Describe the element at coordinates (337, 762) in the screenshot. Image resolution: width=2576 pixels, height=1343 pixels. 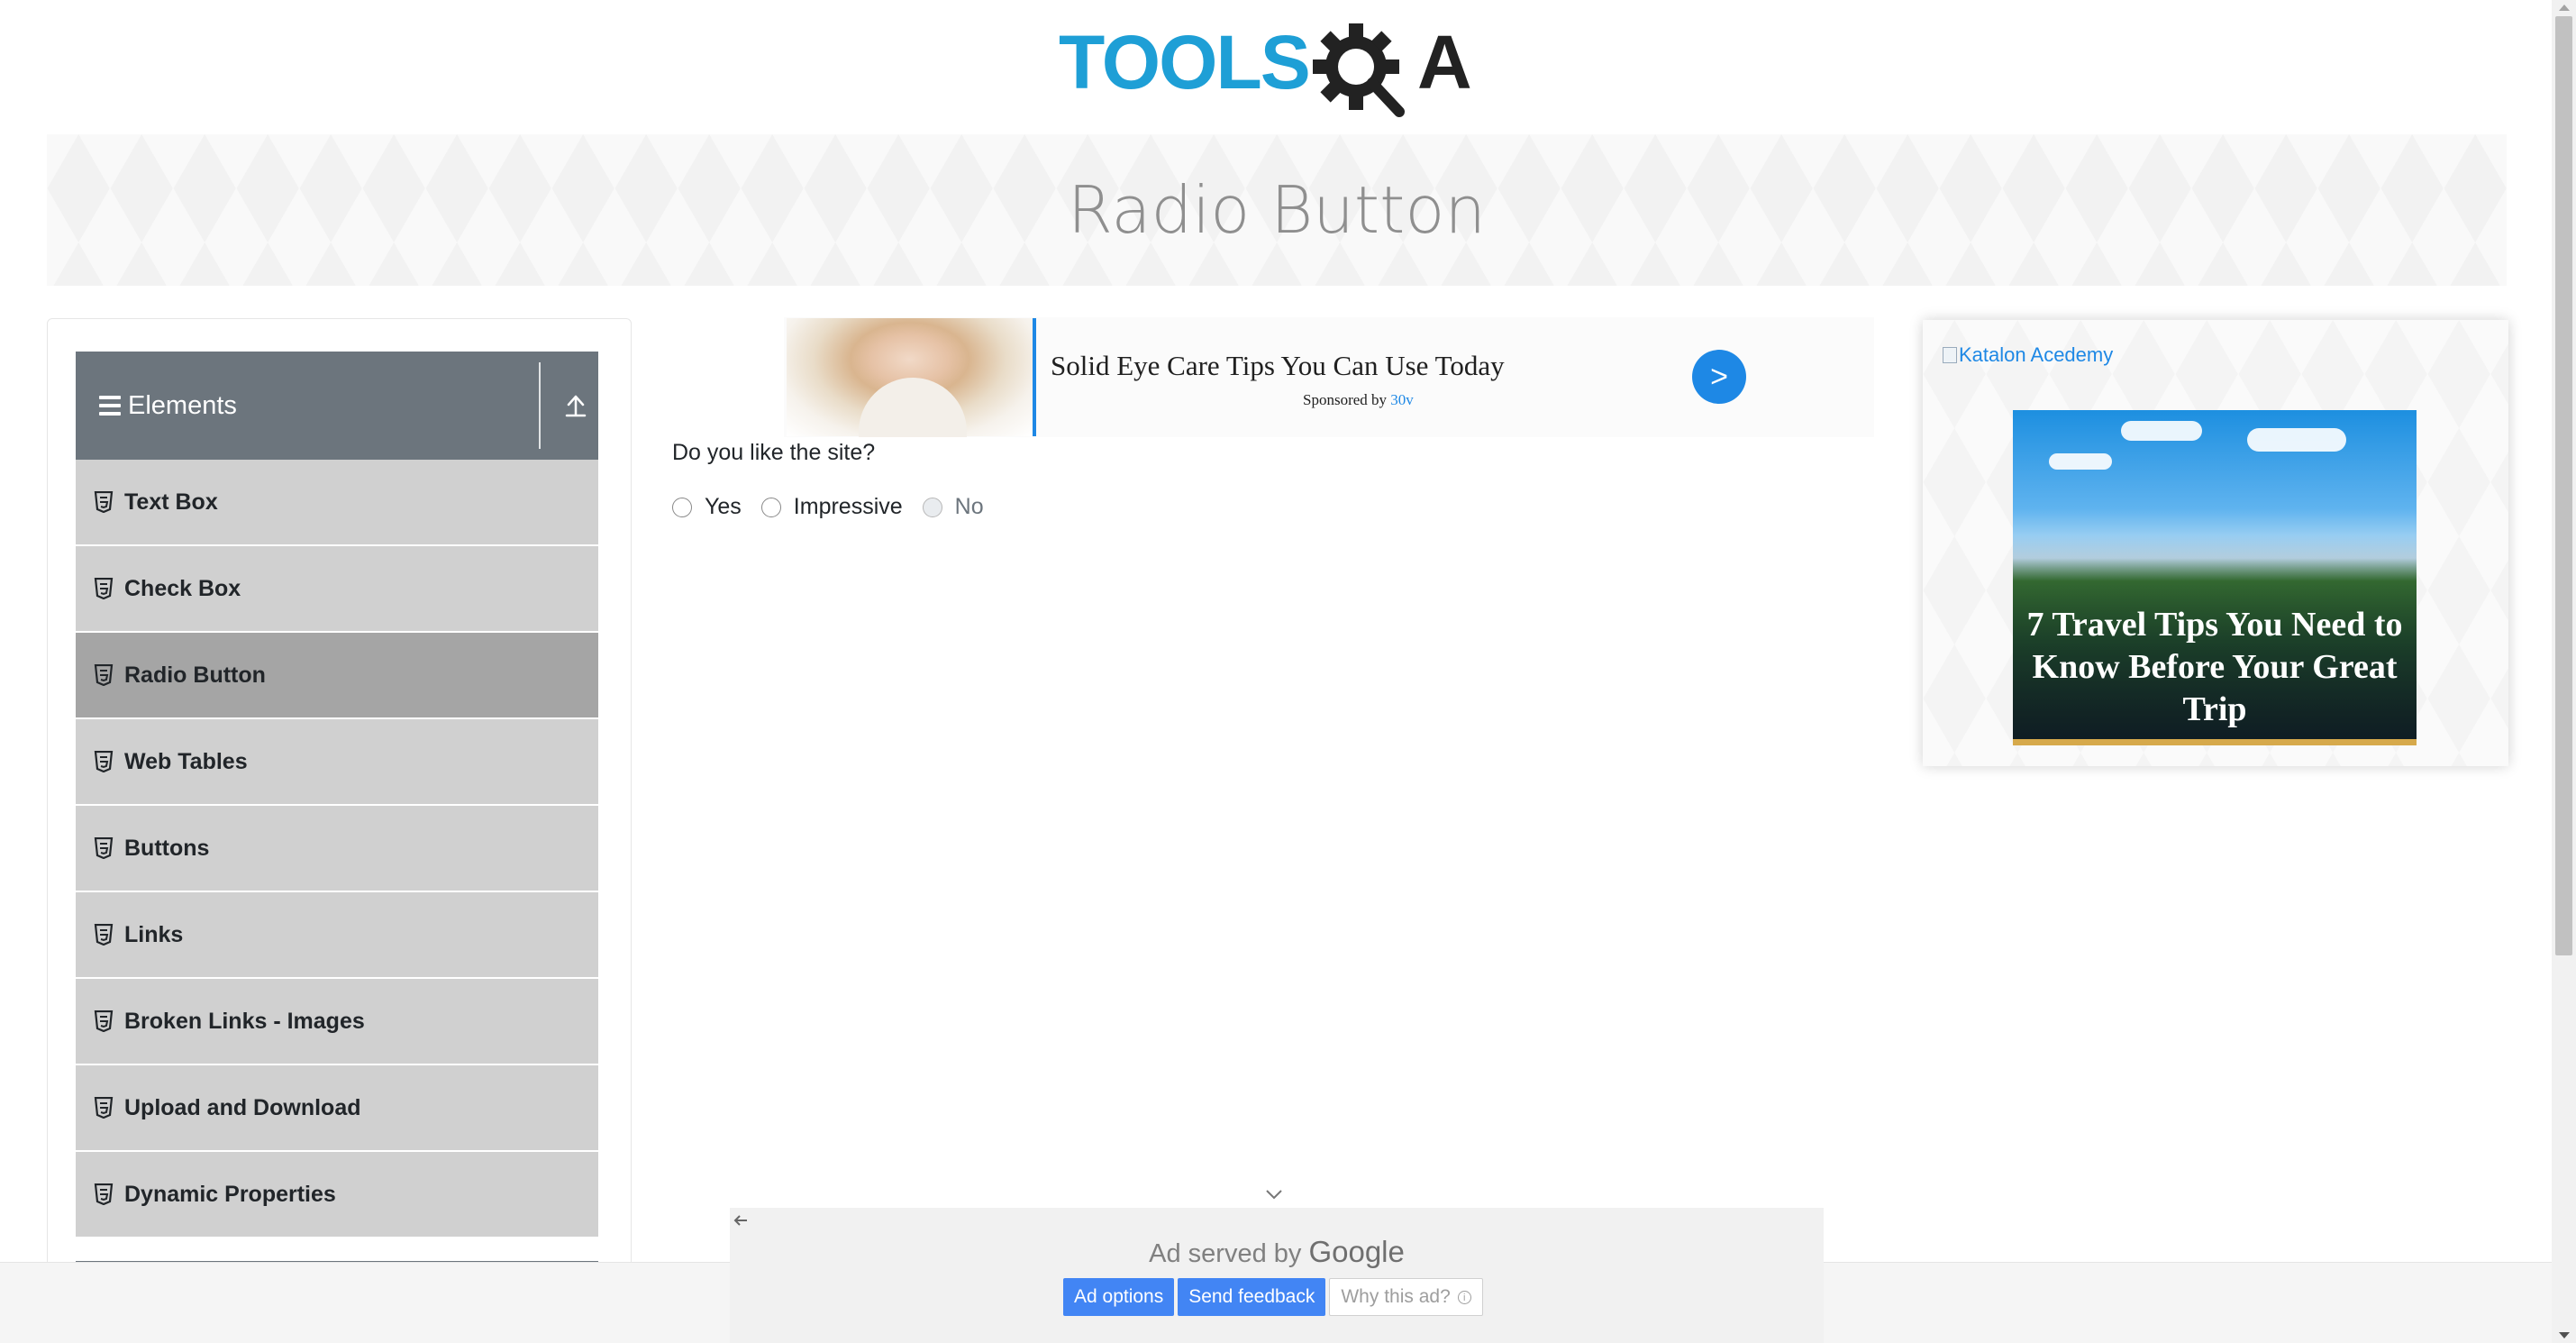
I see `sidebar-item-web-tables: Web Tables` at that location.